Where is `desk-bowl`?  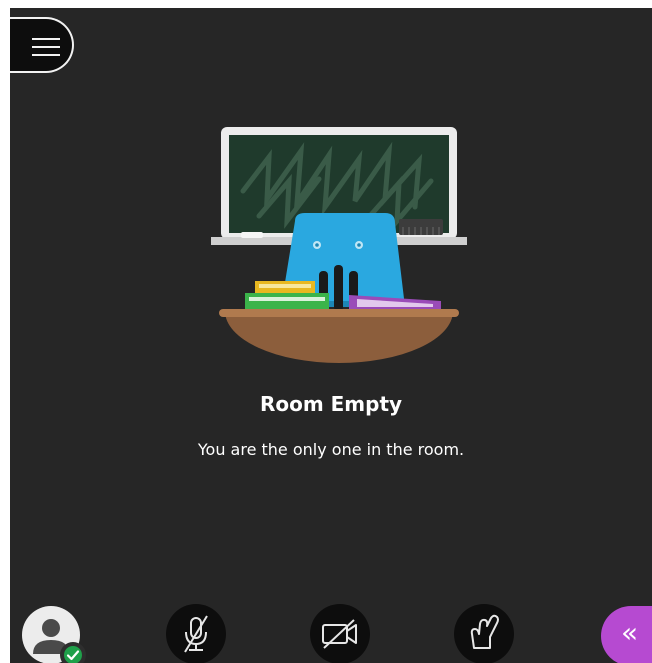 desk-bowl is located at coordinates (339, 337).